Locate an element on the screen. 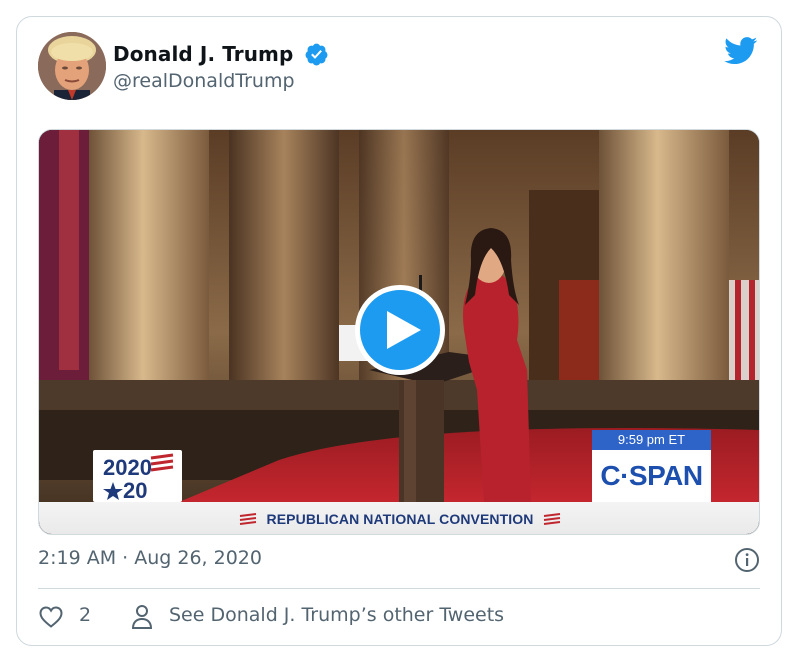 This screenshot has width=799, height=665. convention-banner: REPUBLICAN NATIONAL CONVENTION is located at coordinates (399, 518).